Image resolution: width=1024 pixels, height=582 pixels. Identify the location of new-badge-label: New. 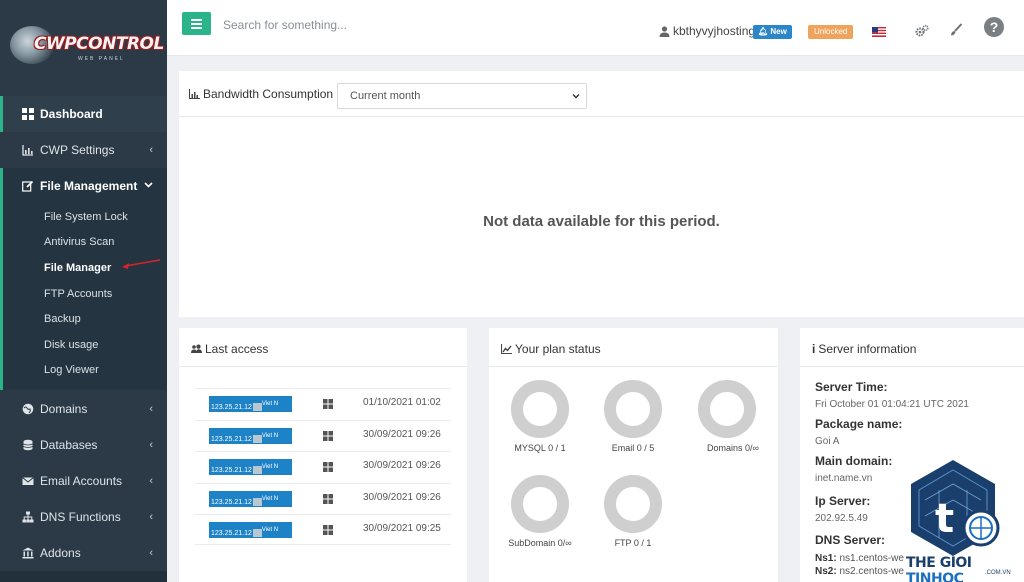
(778, 31).